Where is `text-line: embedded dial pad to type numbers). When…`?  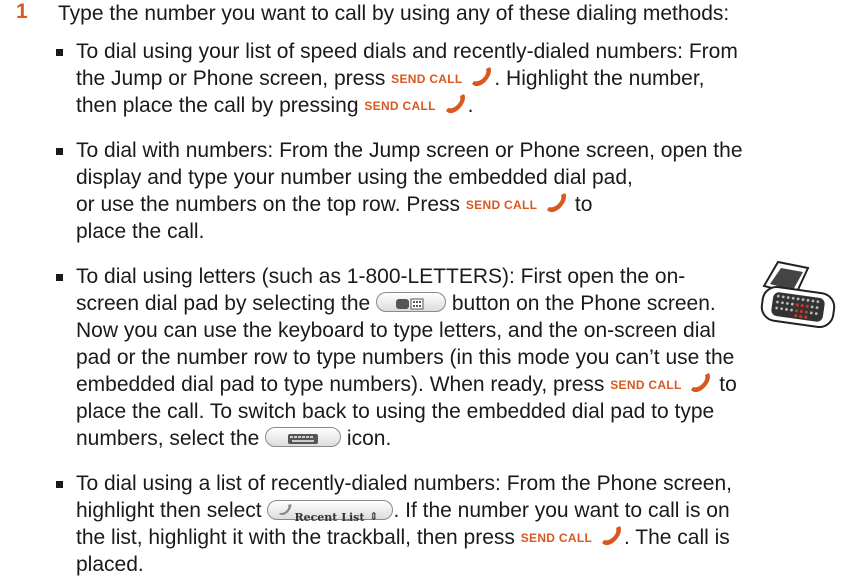 text-line: embedded dial pad to type numbers). When… is located at coordinates (406, 384).